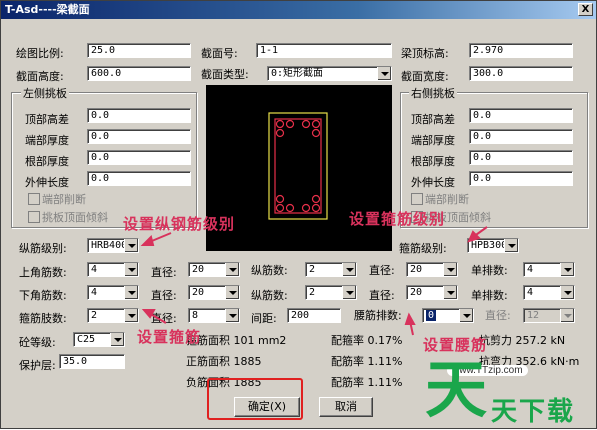 This screenshot has width=597, height=430. Describe the element at coordinates (456, 389) in the screenshot. I see `watermark-logo-glyph: 天` at that location.